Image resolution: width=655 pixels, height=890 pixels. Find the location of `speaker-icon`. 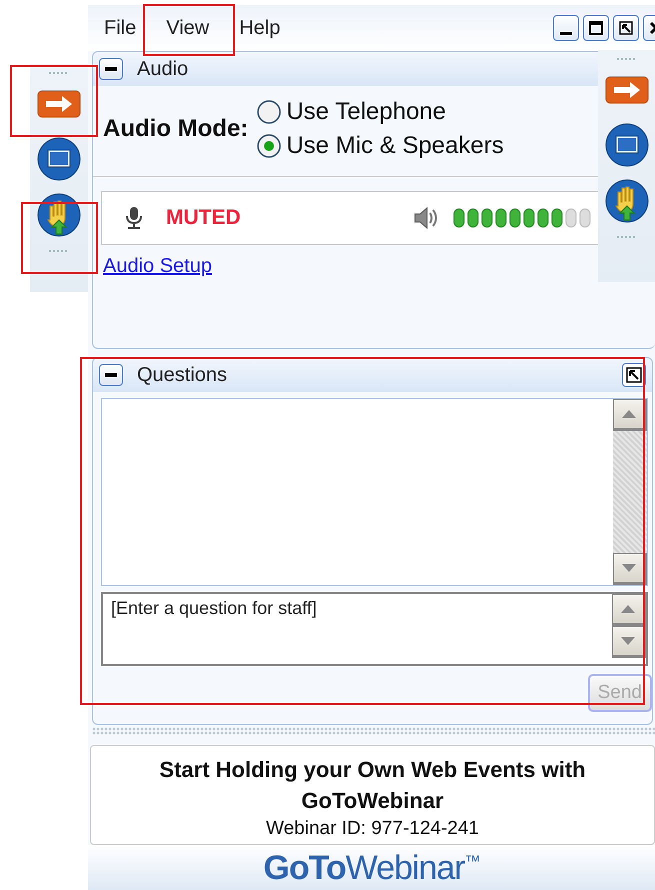

speaker-icon is located at coordinates (425, 218).